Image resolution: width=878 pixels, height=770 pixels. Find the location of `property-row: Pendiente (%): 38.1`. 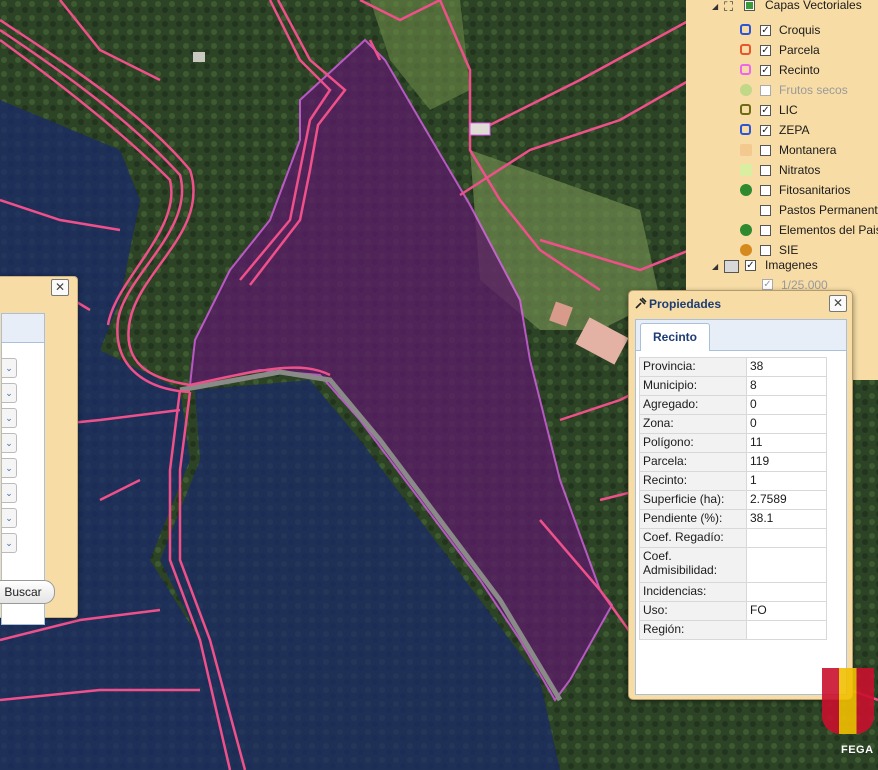

property-row: Pendiente (%): 38.1 is located at coordinates (733, 519).